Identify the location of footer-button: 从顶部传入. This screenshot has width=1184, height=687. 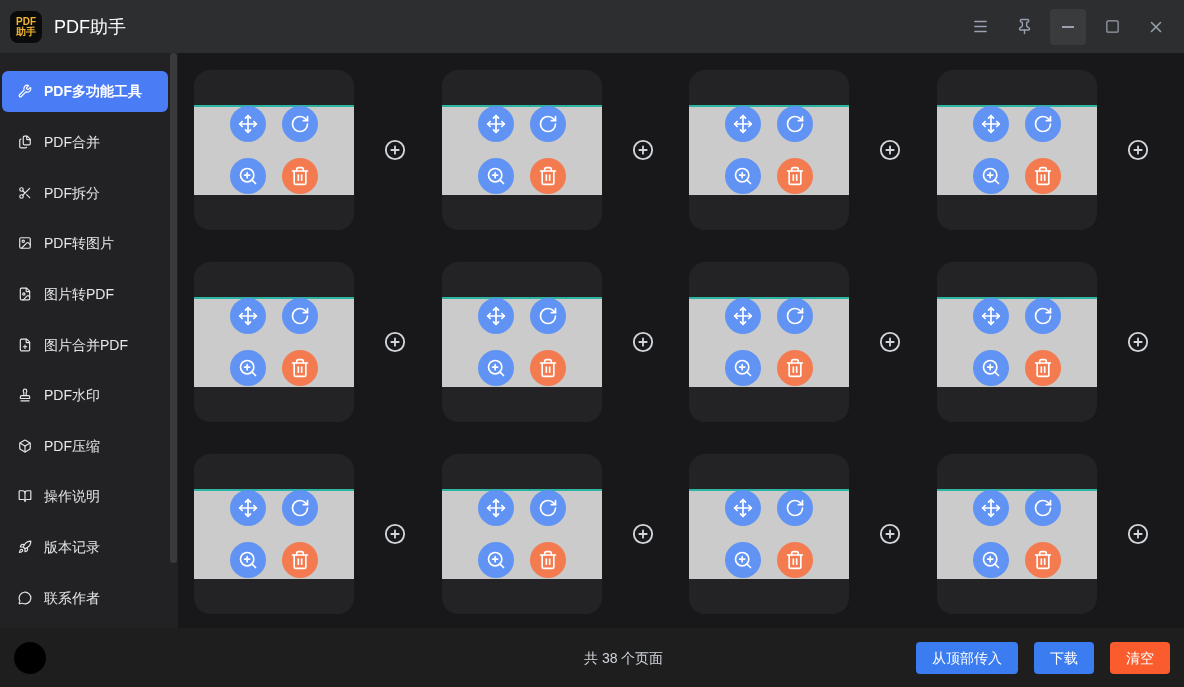
(967, 657).